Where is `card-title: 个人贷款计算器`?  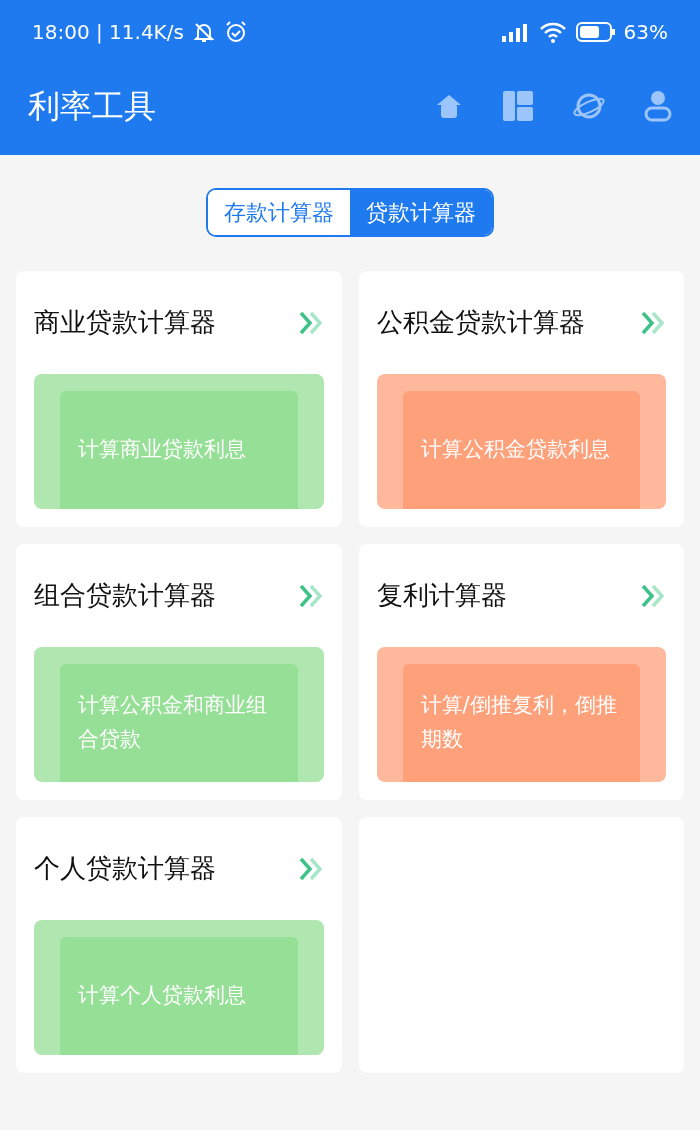
card-title: 个人贷款计算器 is located at coordinates (125, 868).